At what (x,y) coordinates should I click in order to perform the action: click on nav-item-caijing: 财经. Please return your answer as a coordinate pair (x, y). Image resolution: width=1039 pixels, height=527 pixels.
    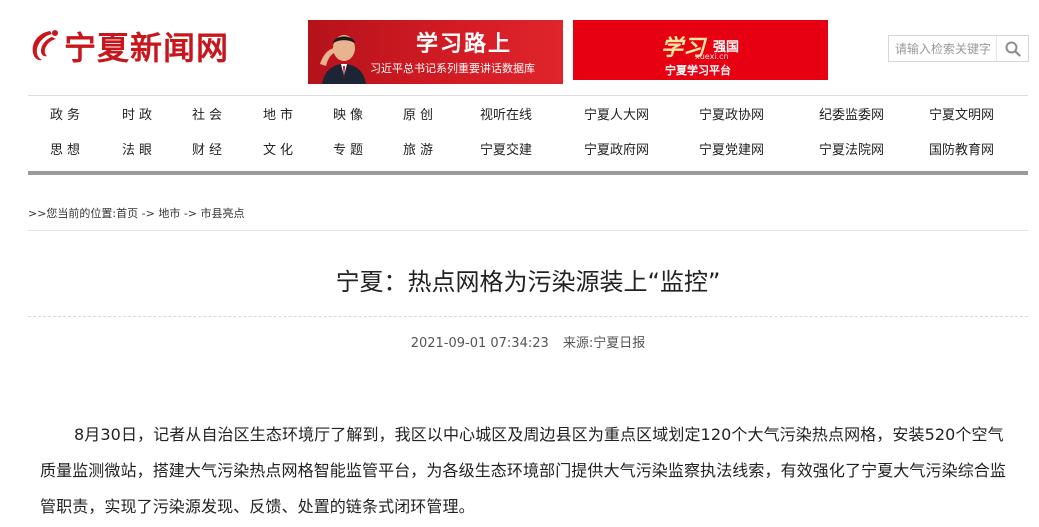
    Looking at the image, I should click on (209, 151).